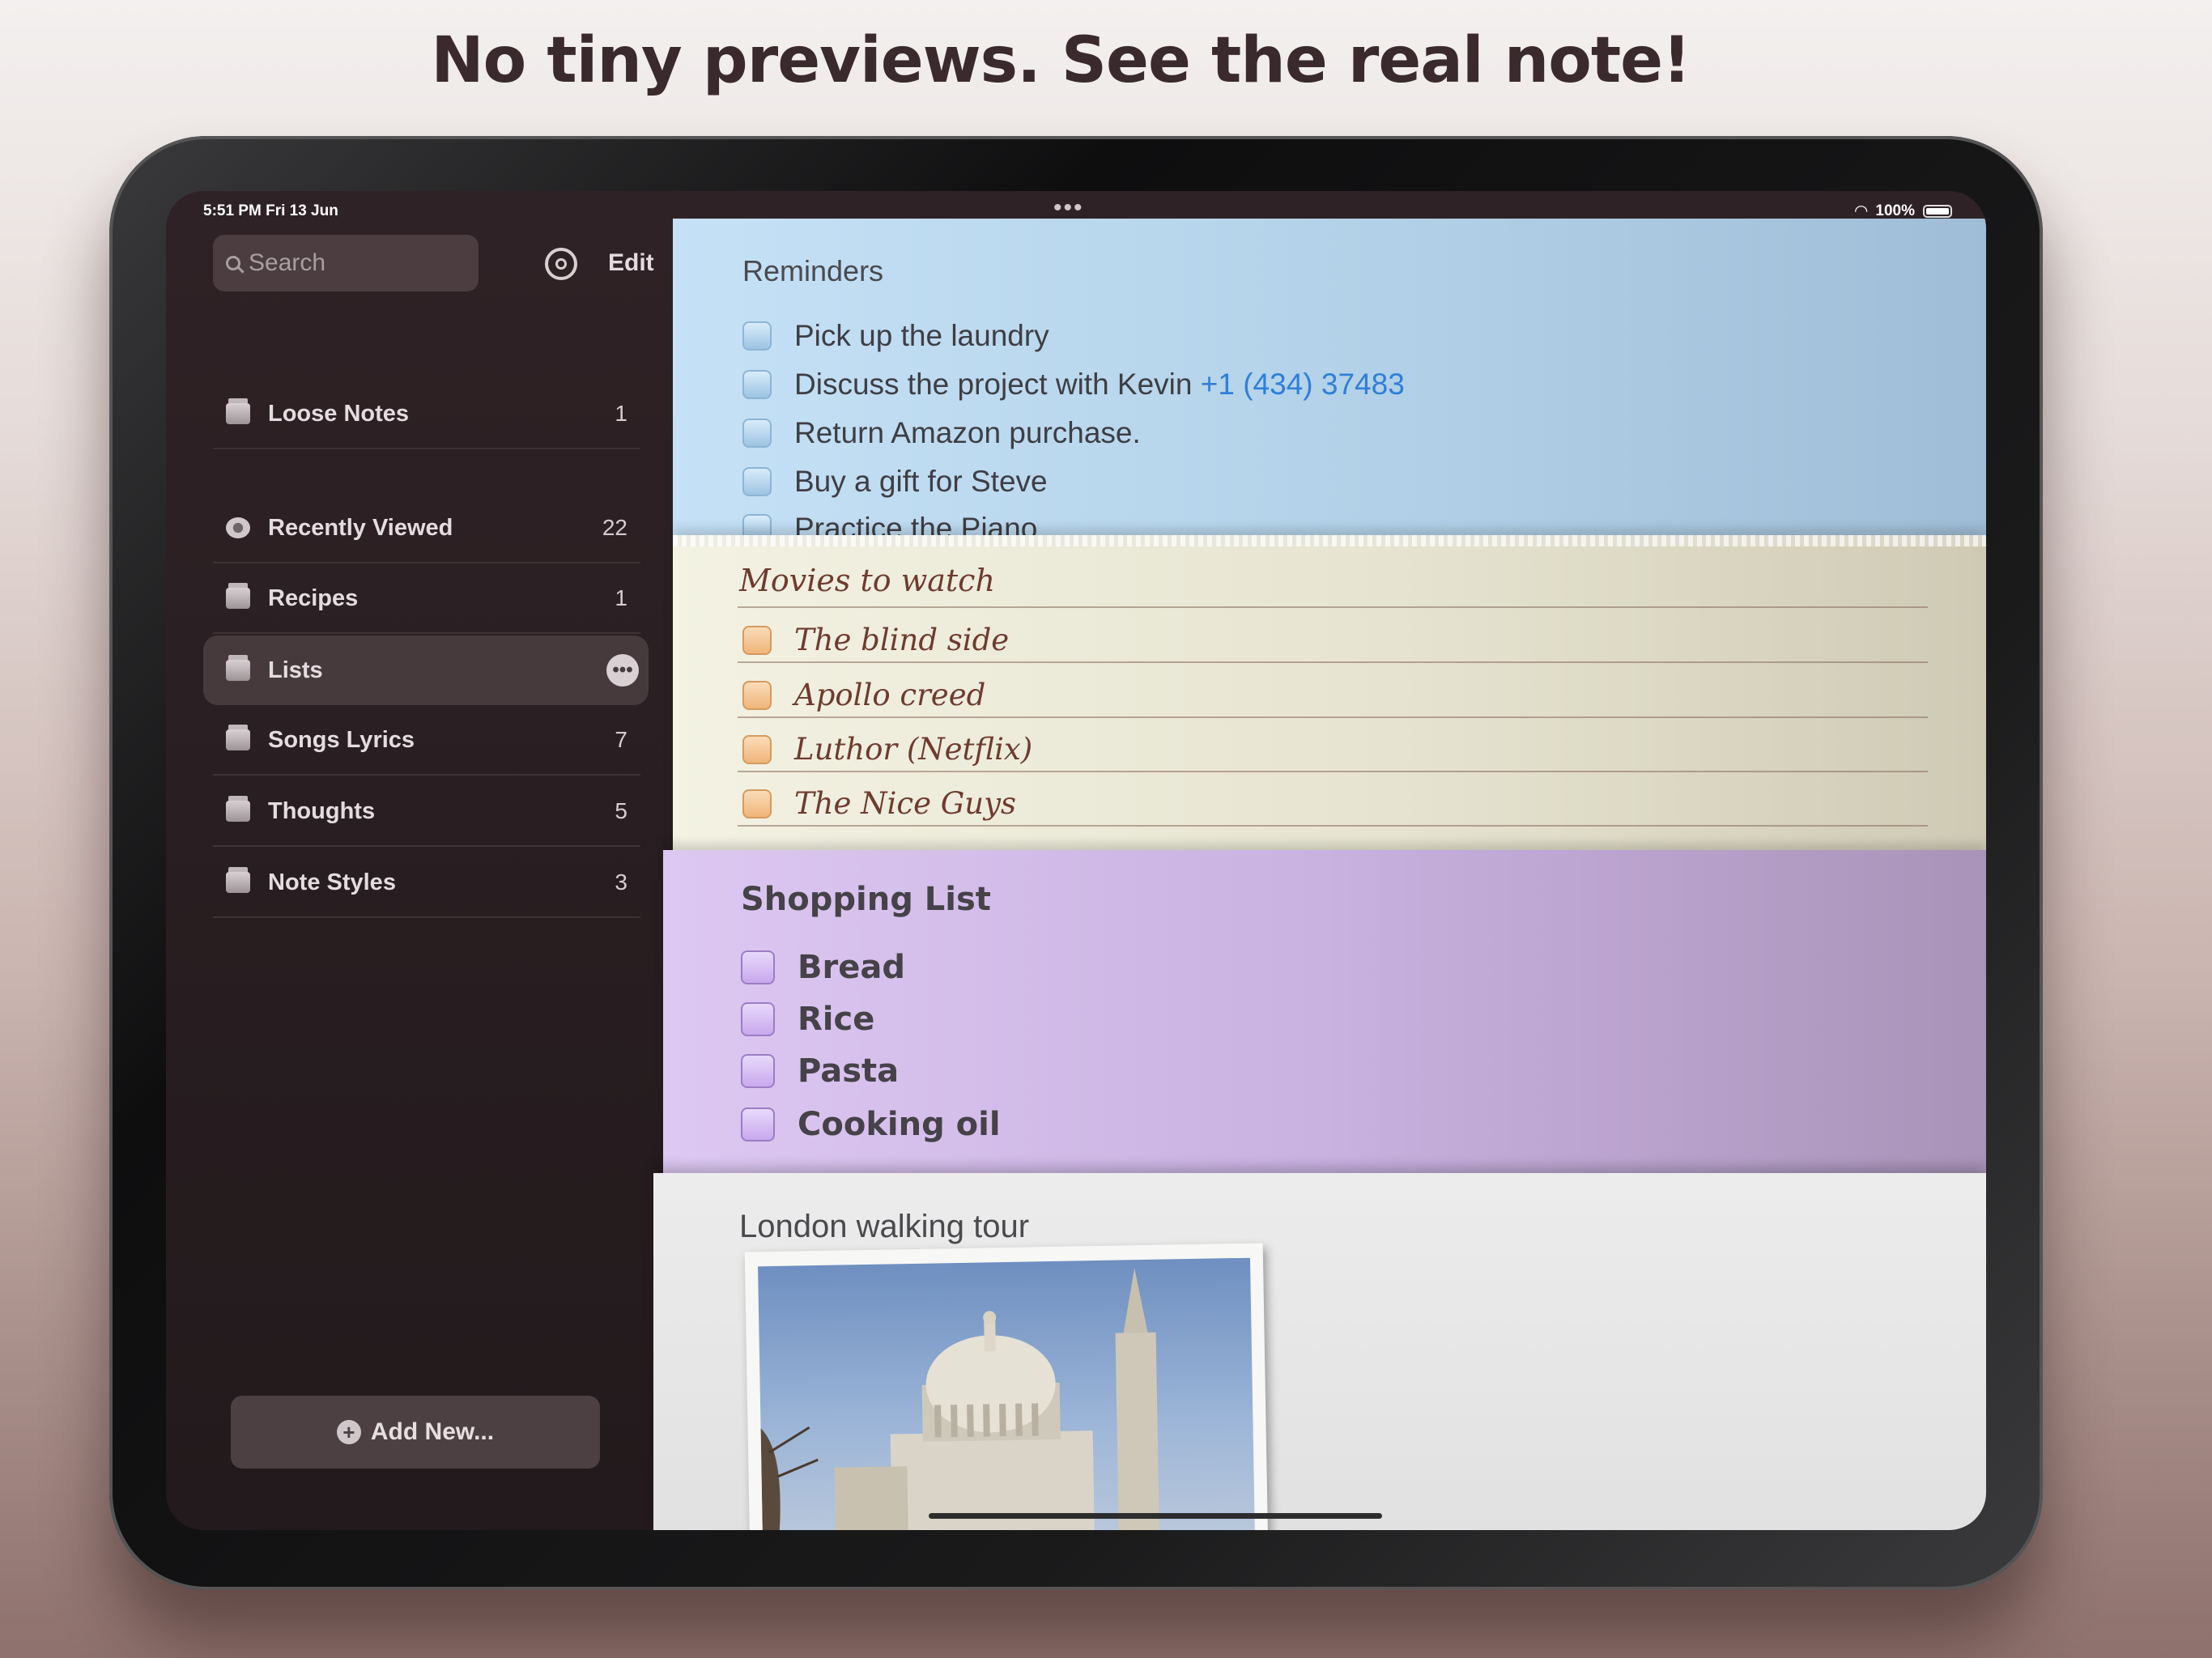 The width and height of the screenshot is (2212, 1658). Describe the element at coordinates (1895, 210) in the screenshot. I see `battery-percent: 100%` at that location.